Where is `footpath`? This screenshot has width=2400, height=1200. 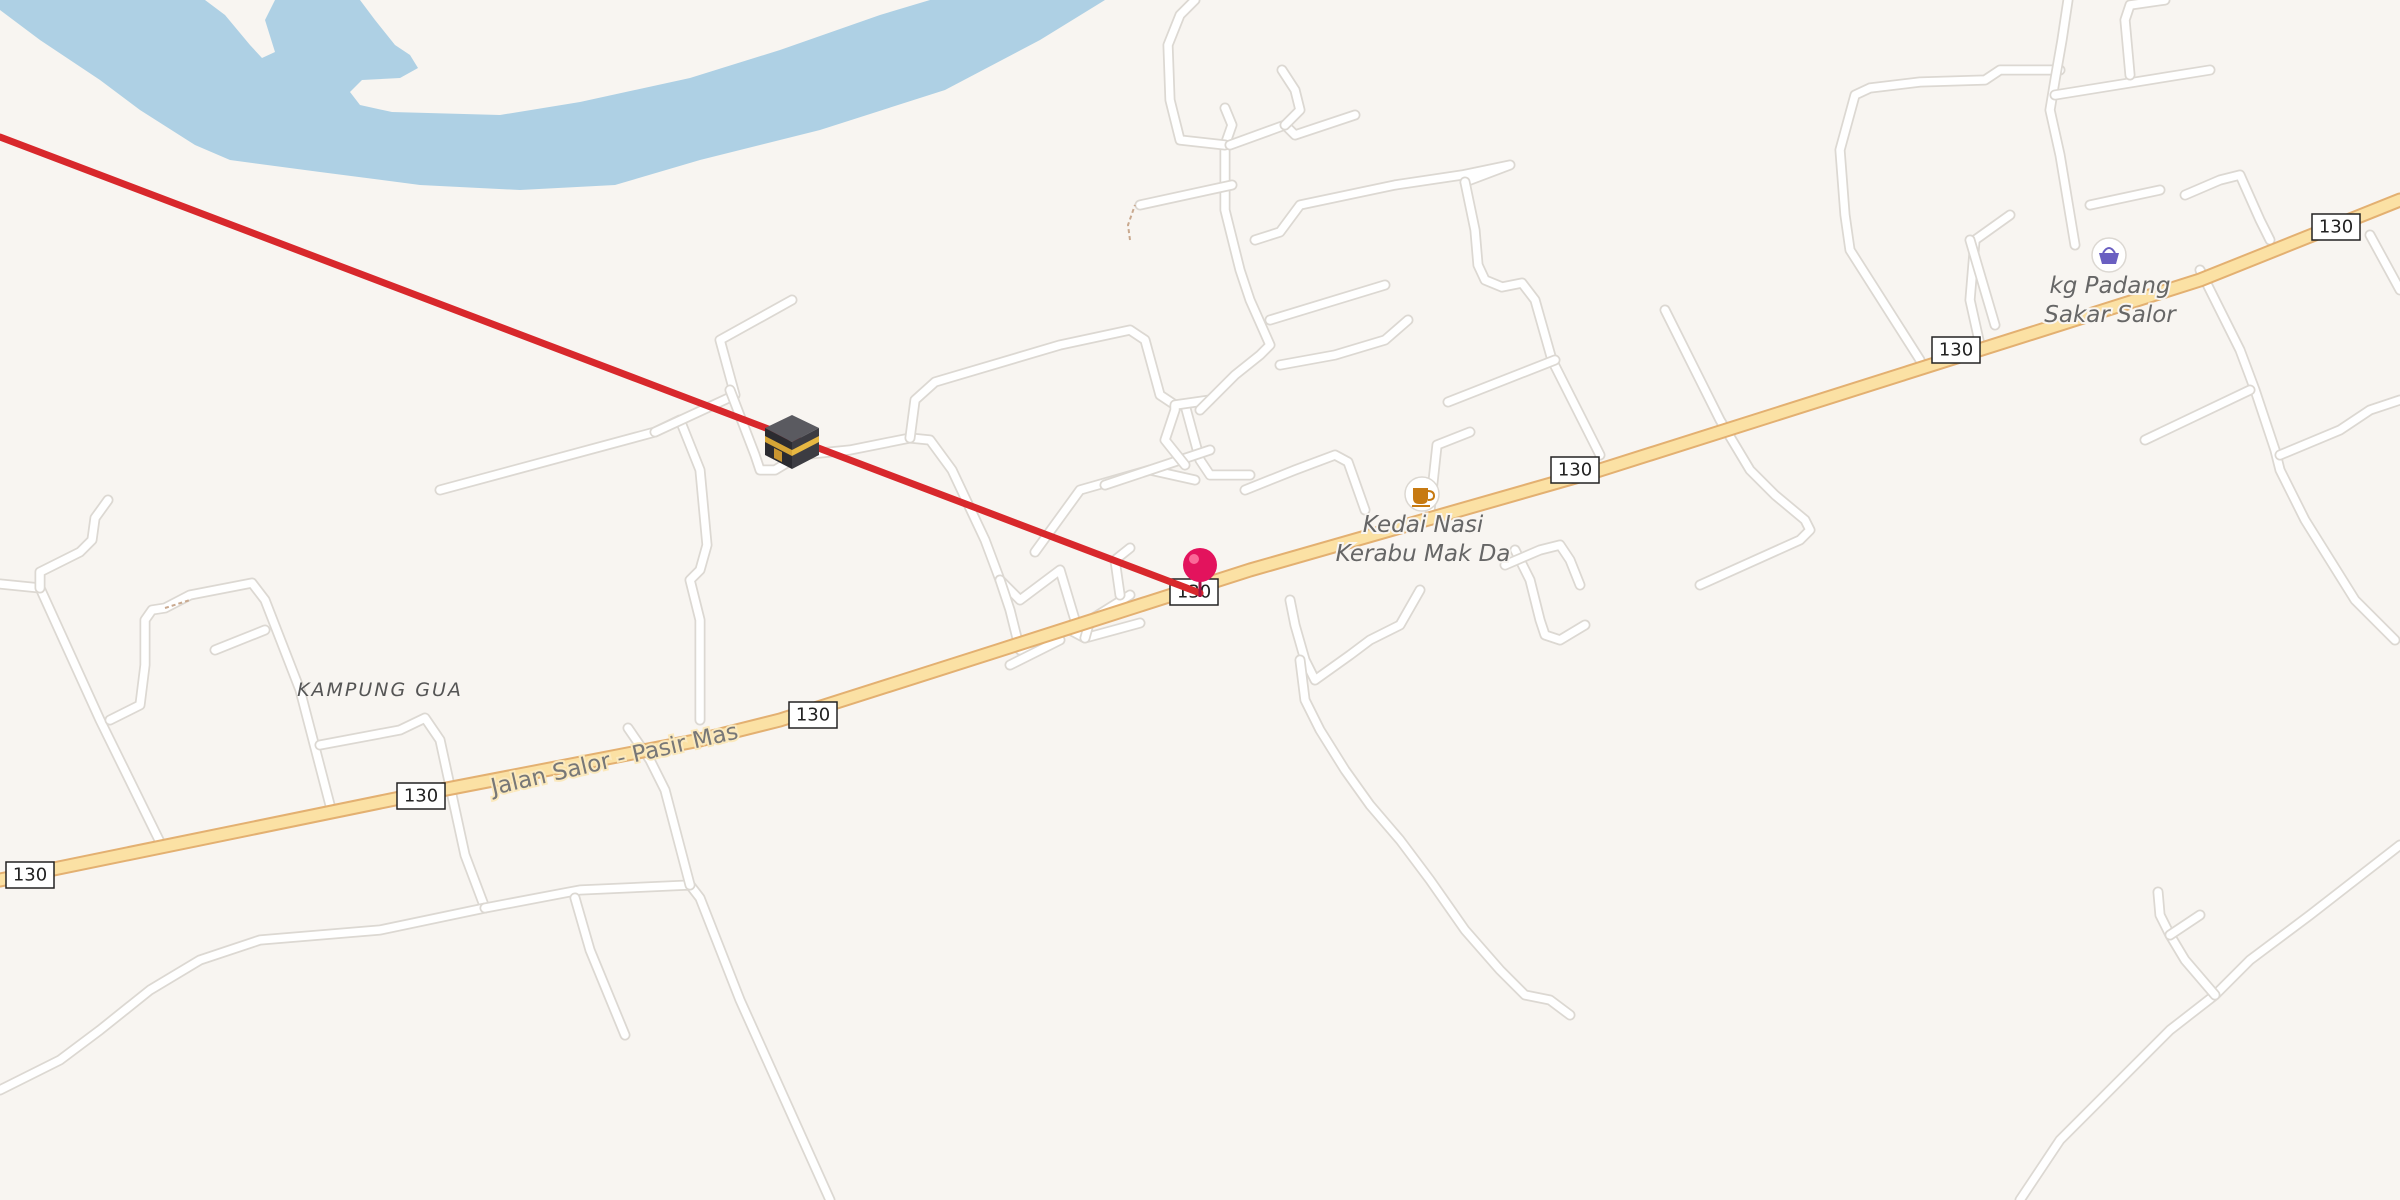 footpath is located at coordinates (1131, 222).